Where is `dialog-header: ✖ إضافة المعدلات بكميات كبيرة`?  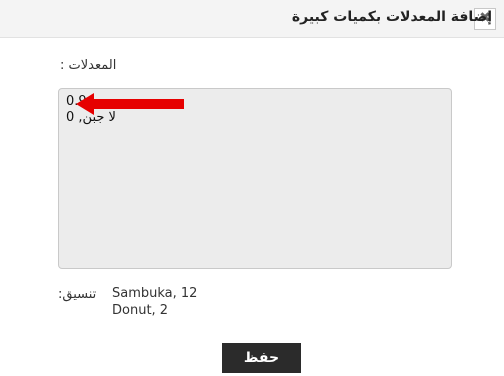 dialog-header: ✖ إضافة المعدلات بكميات كبيرة is located at coordinates (252, 19).